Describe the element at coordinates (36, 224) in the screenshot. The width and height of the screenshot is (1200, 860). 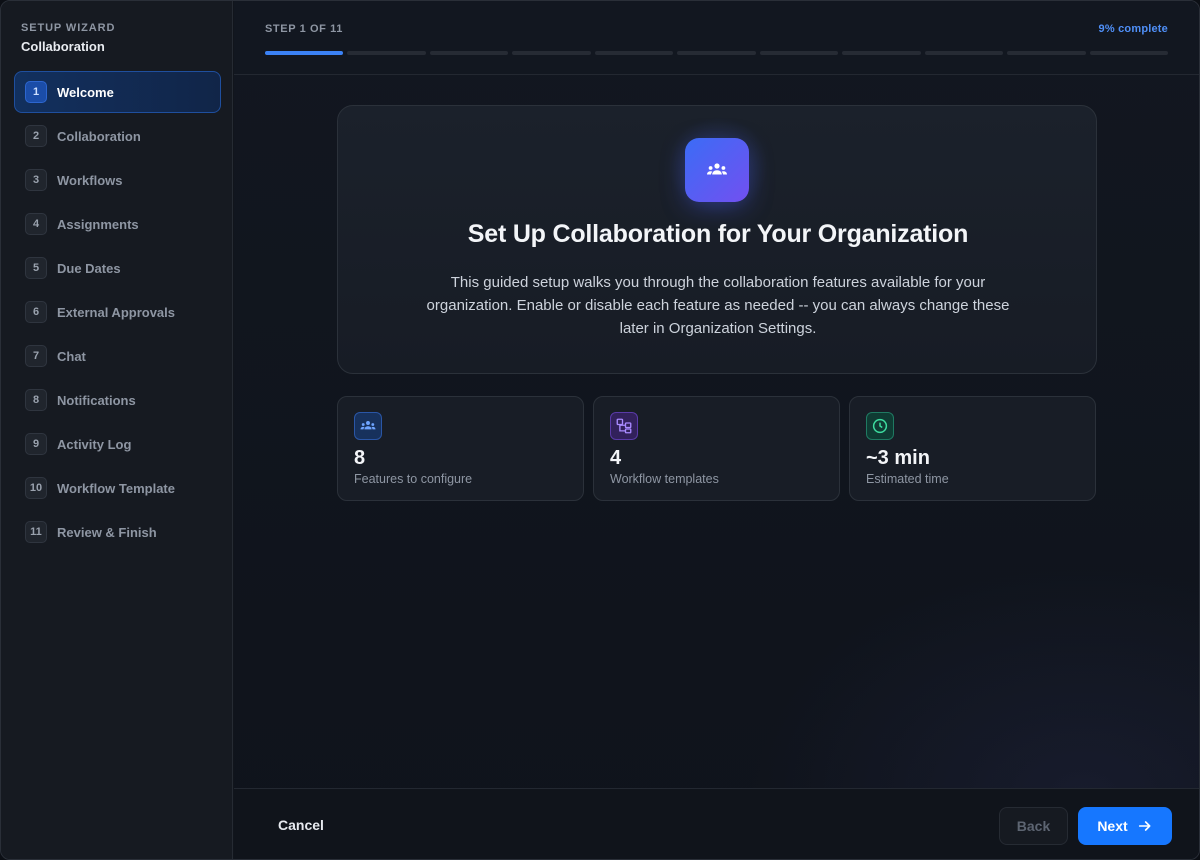
I see `step-number: 4` at that location.